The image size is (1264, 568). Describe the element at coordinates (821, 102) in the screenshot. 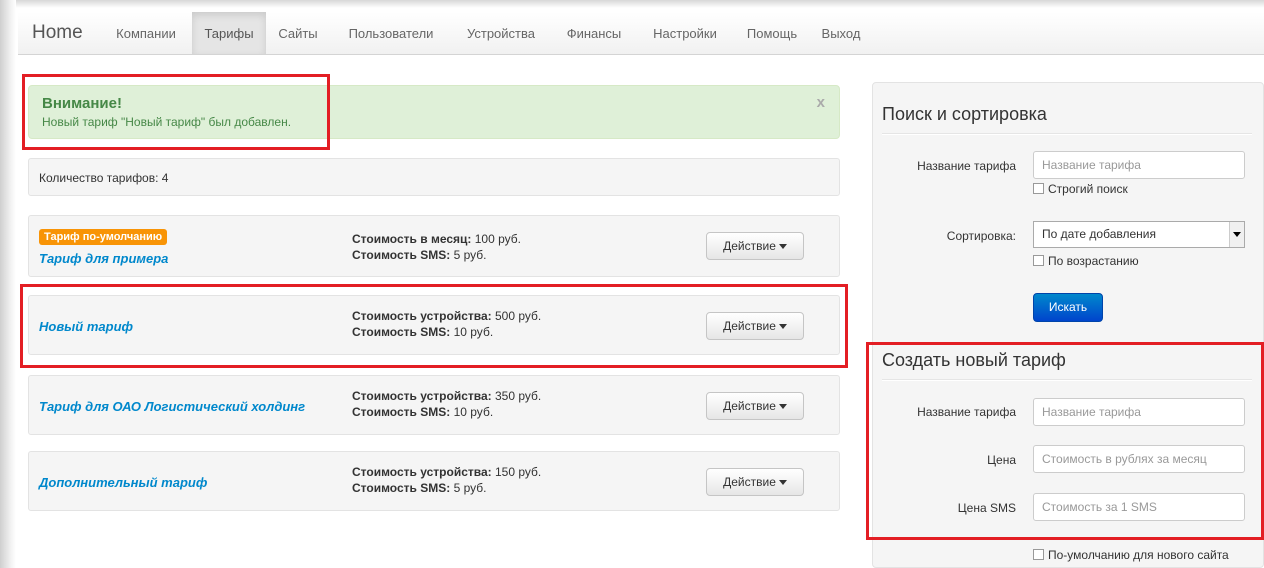

I see `alert-close-icon: x` at that location.